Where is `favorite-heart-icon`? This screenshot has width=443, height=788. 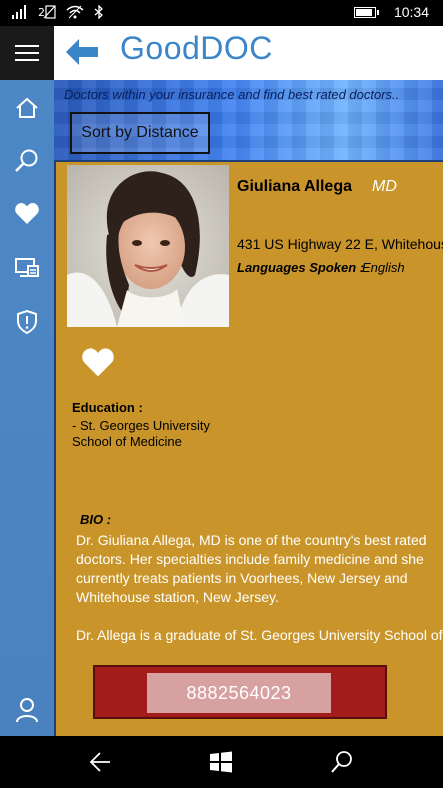 favorite-heart-icon is located at coordinates (98, 365).